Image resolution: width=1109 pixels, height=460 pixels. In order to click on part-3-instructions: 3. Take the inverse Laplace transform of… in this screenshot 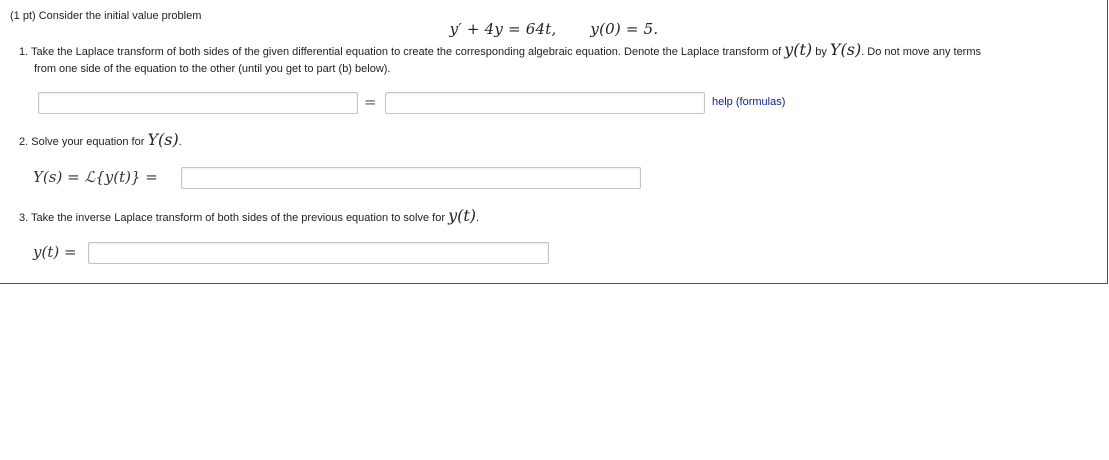, I will do `click(249, 217)`.